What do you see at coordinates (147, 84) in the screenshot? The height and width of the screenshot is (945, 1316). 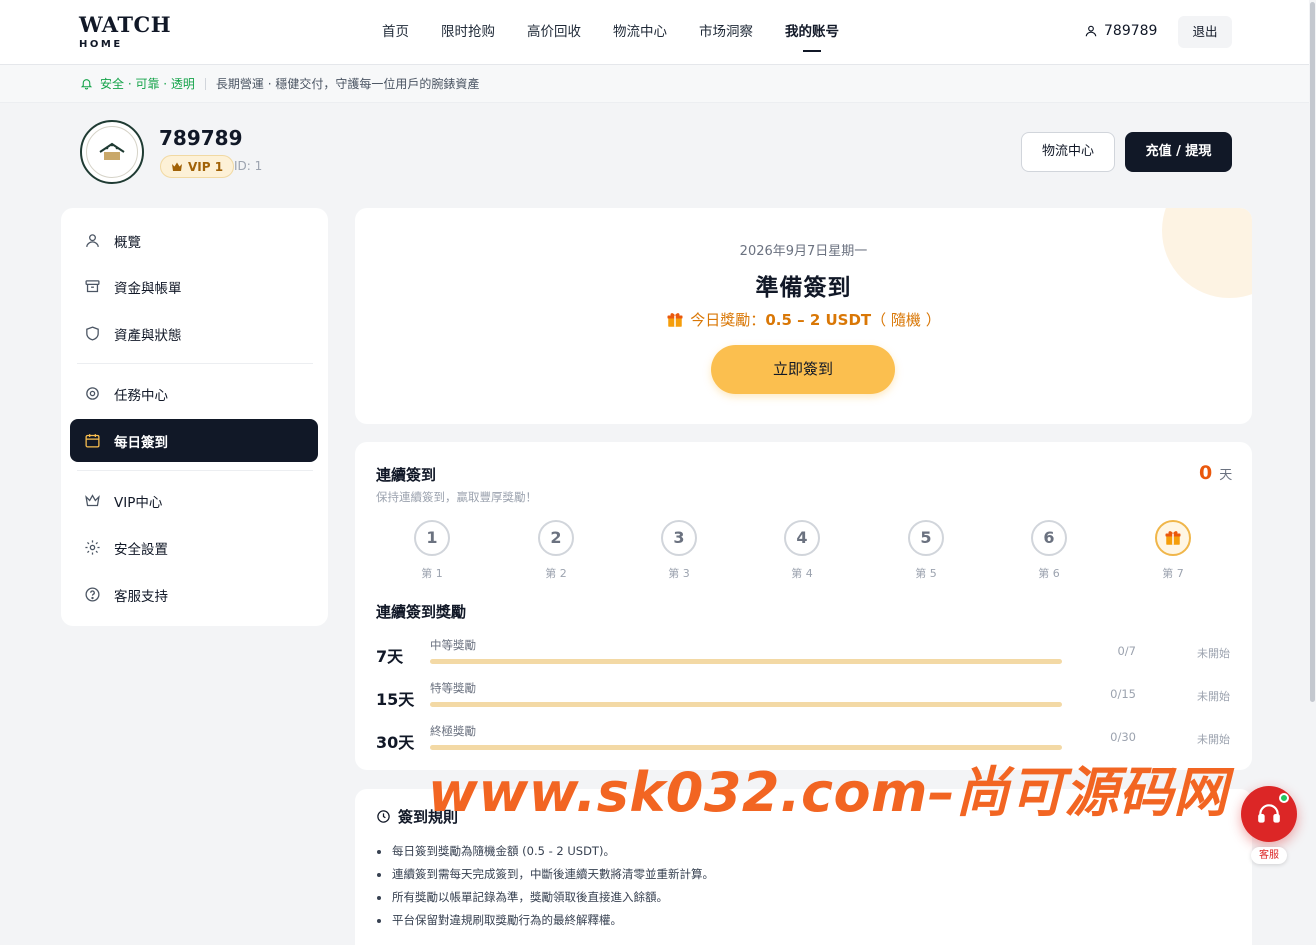 I see `trust-text: 安全 · 可靠 · 透明` at bounding box center [147, 84].